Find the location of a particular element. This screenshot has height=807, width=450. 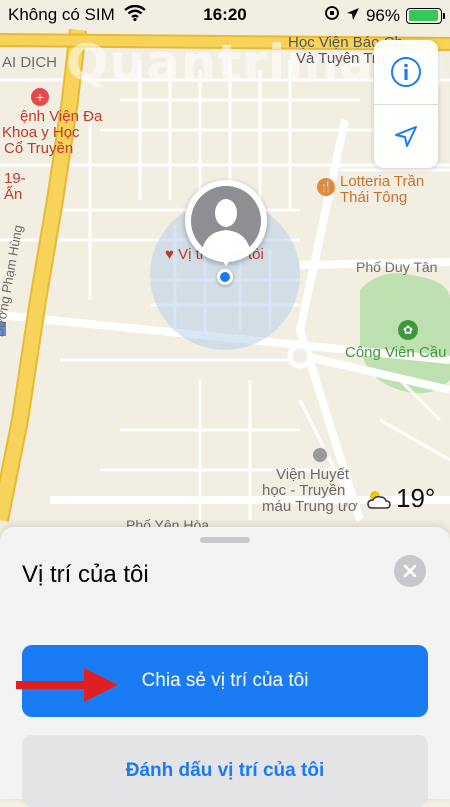

map-label-pho-duy-tan: Phố Duy Tân is located at coordinates (397, 267).